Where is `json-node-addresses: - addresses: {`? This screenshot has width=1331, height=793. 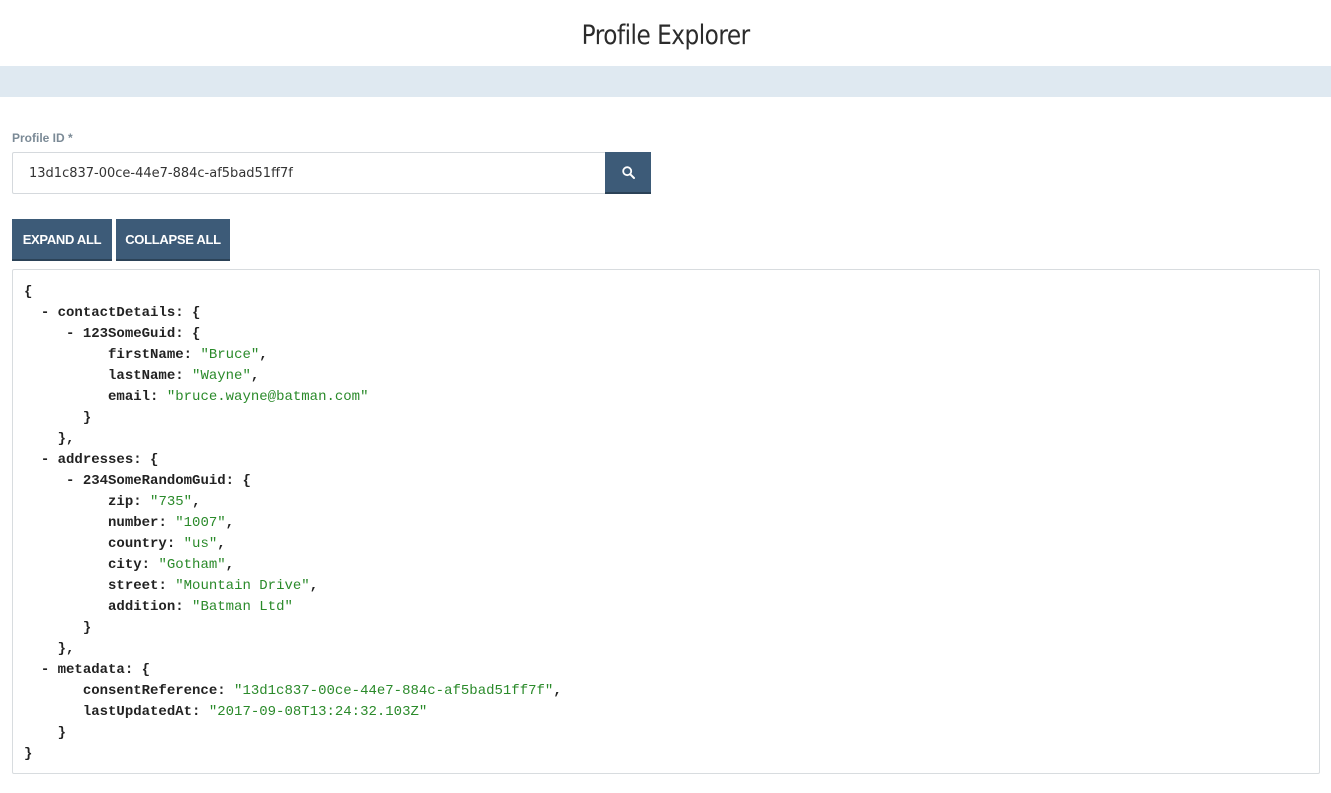 json-node-addresses: - addresses: { is located at coordinates (99, 460).